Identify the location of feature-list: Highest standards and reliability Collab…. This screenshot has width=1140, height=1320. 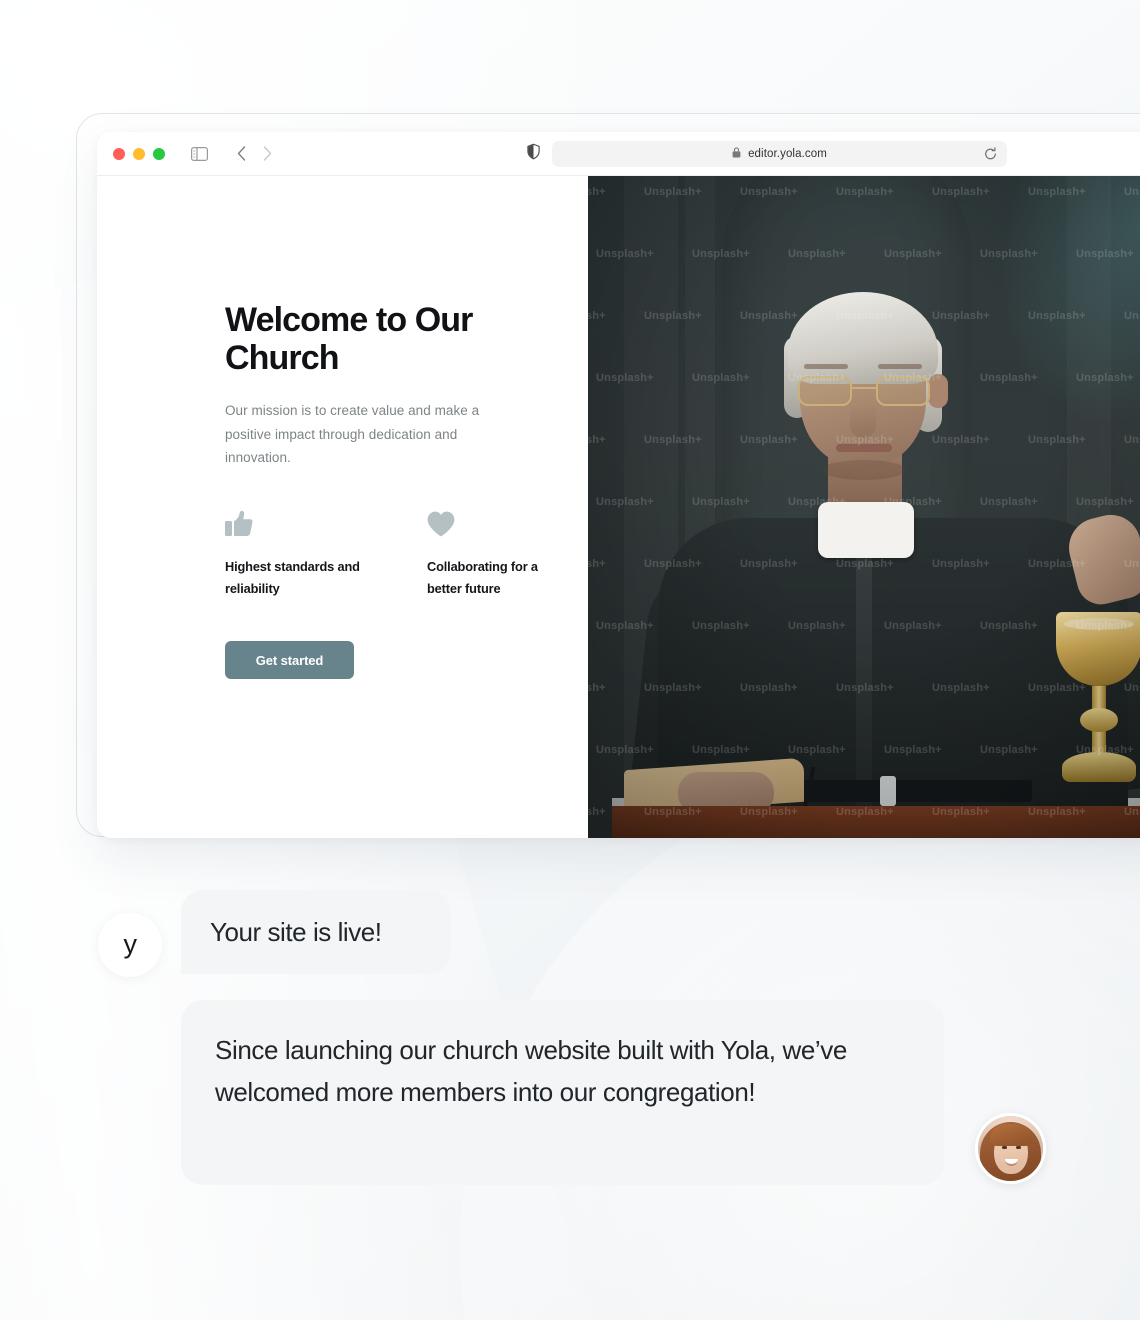
(406, 553).